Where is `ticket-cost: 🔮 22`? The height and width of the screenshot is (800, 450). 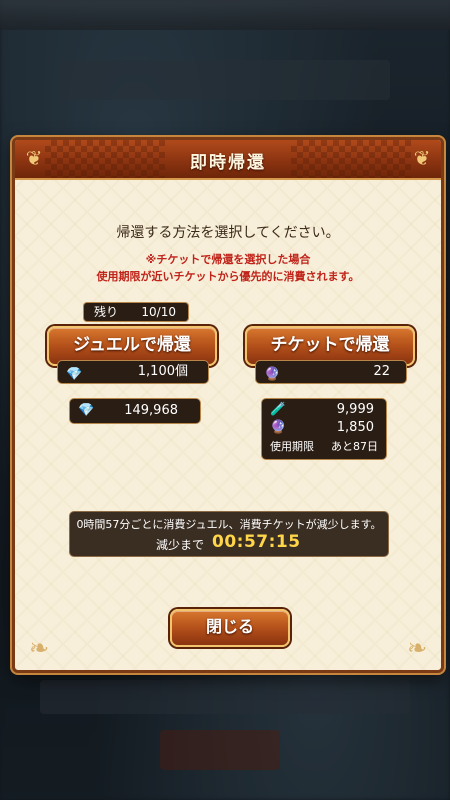
ticket-cost: 🔮 22 is located at coordinates (331, 372).